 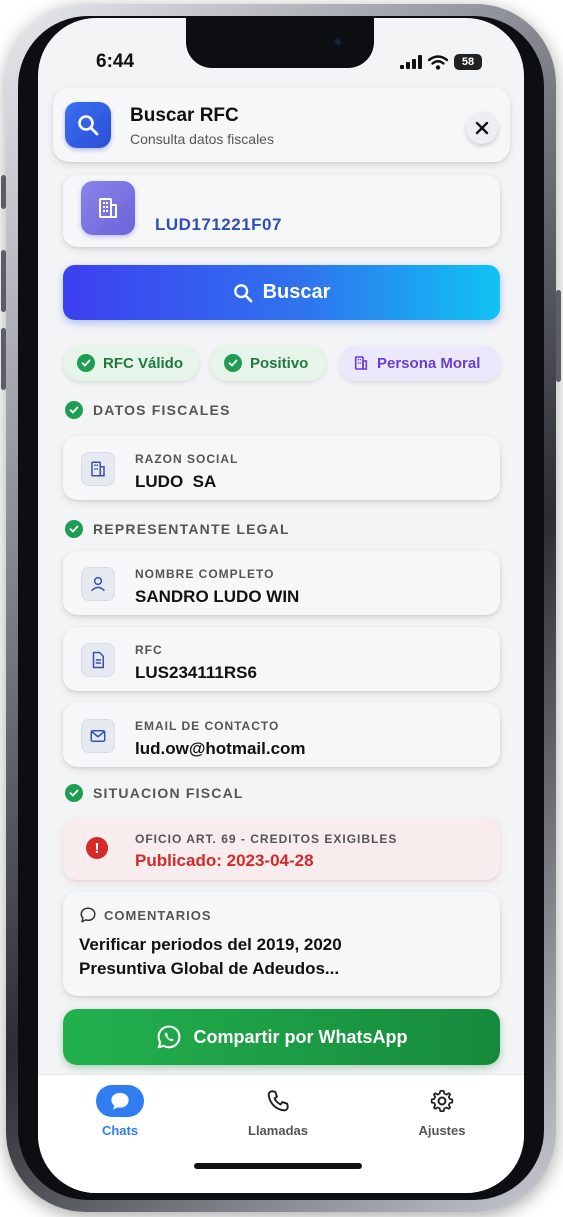 What do you see at coordinates (218, 225) in the screenshot?
I see `rfc-input-value: LUD171221F07` at bounding box center [218, 225].